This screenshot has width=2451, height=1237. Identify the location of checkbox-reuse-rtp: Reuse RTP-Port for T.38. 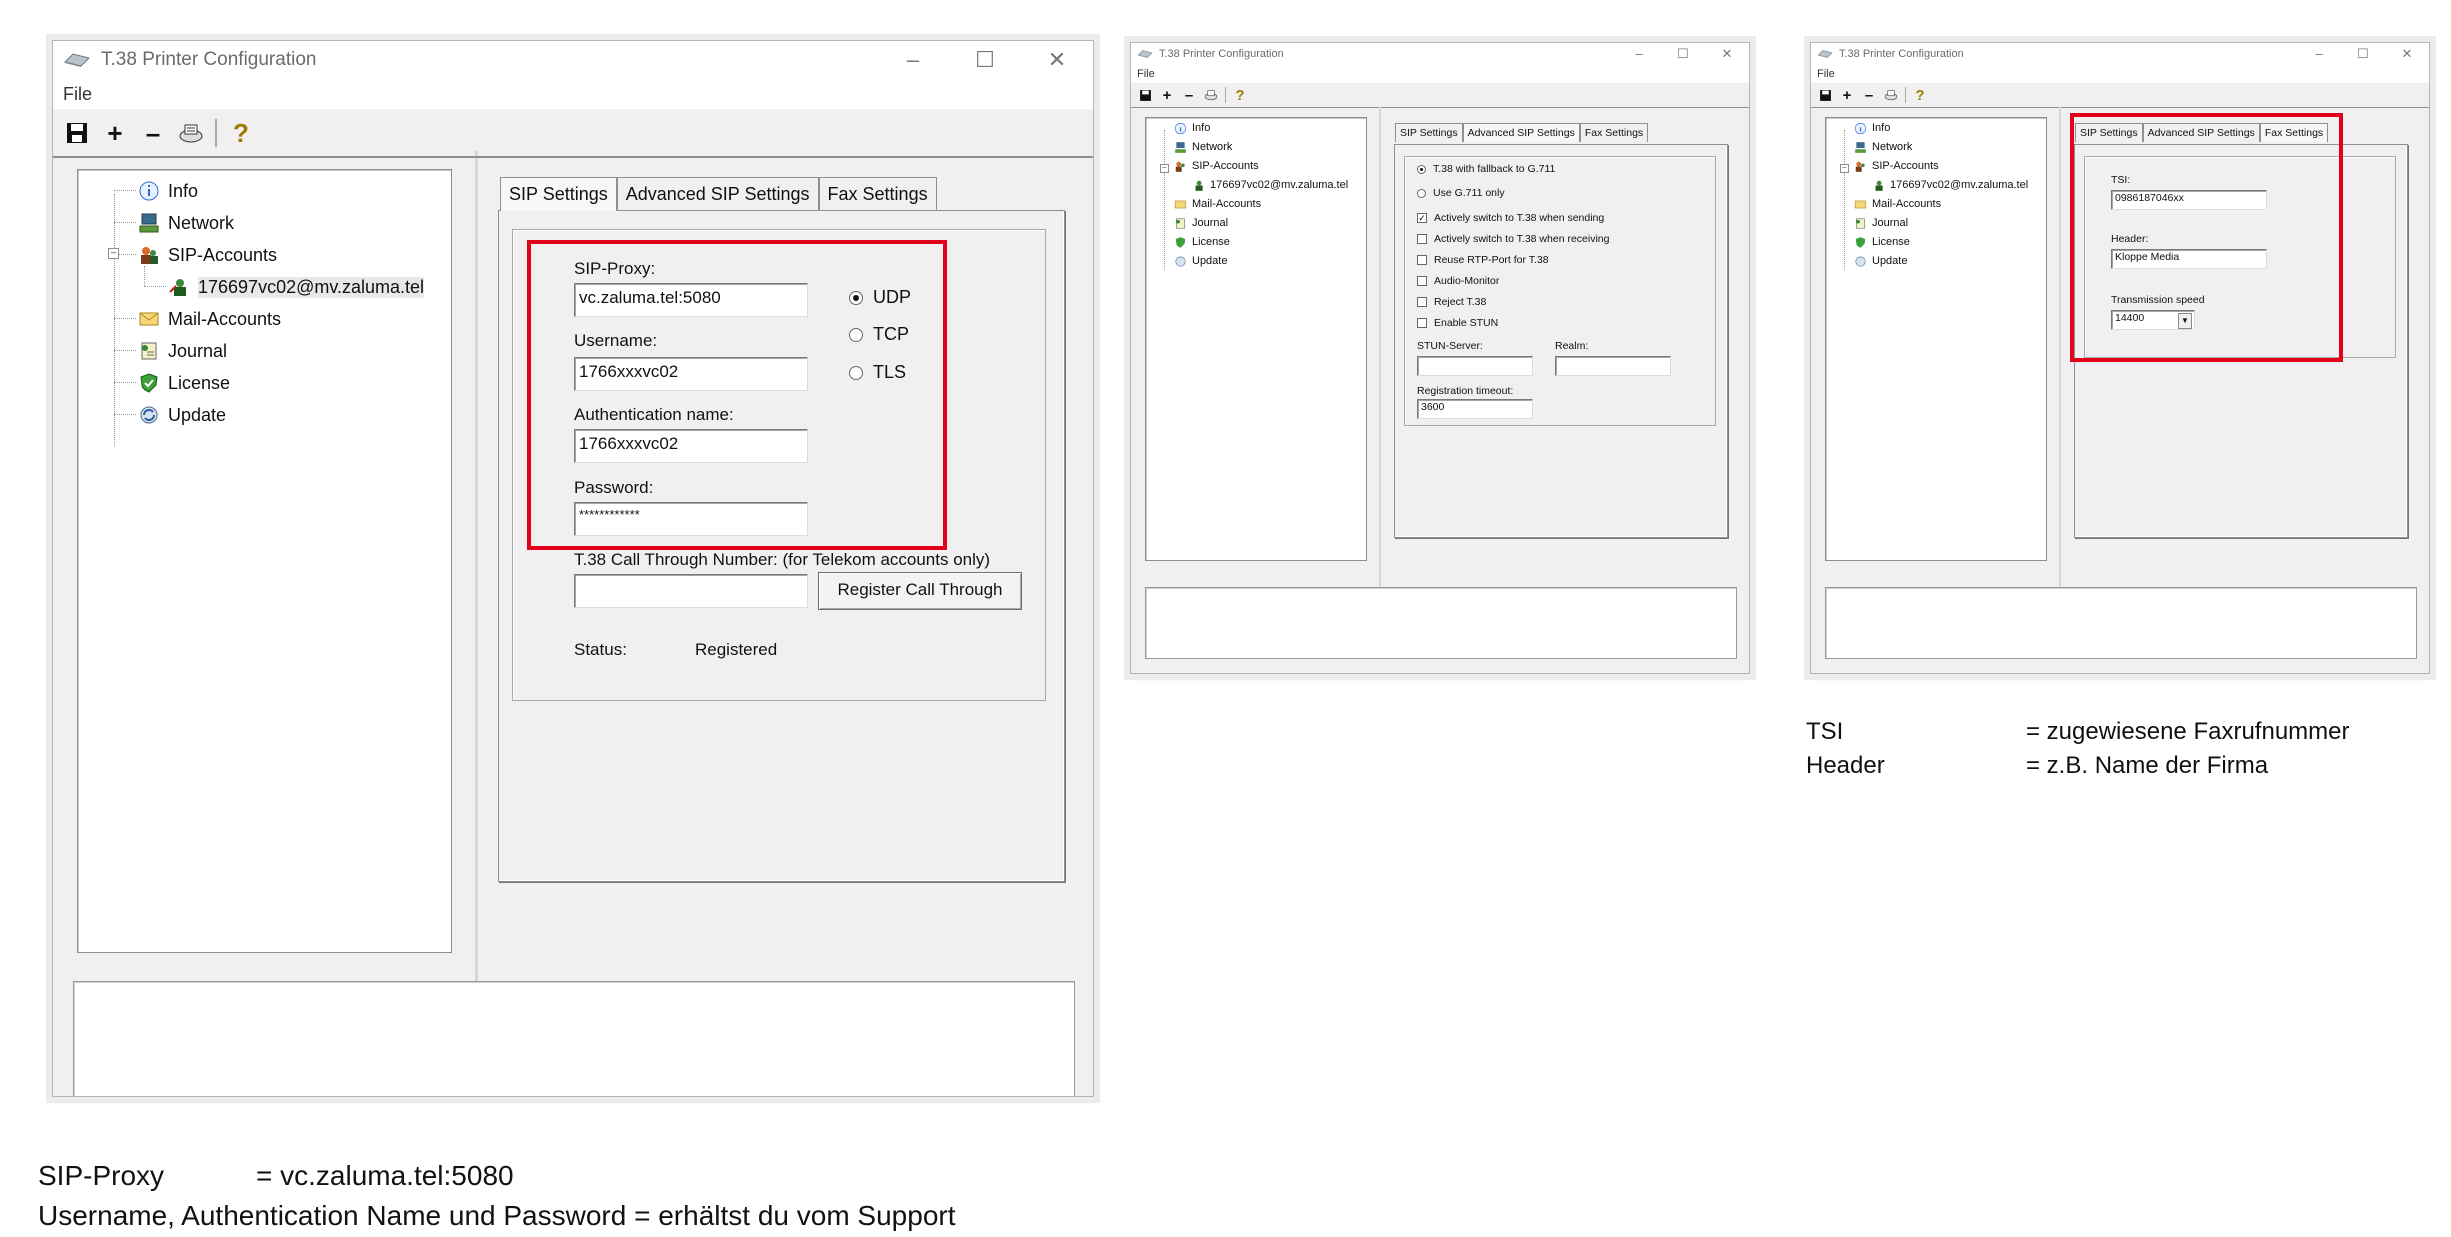
(1483, 260).